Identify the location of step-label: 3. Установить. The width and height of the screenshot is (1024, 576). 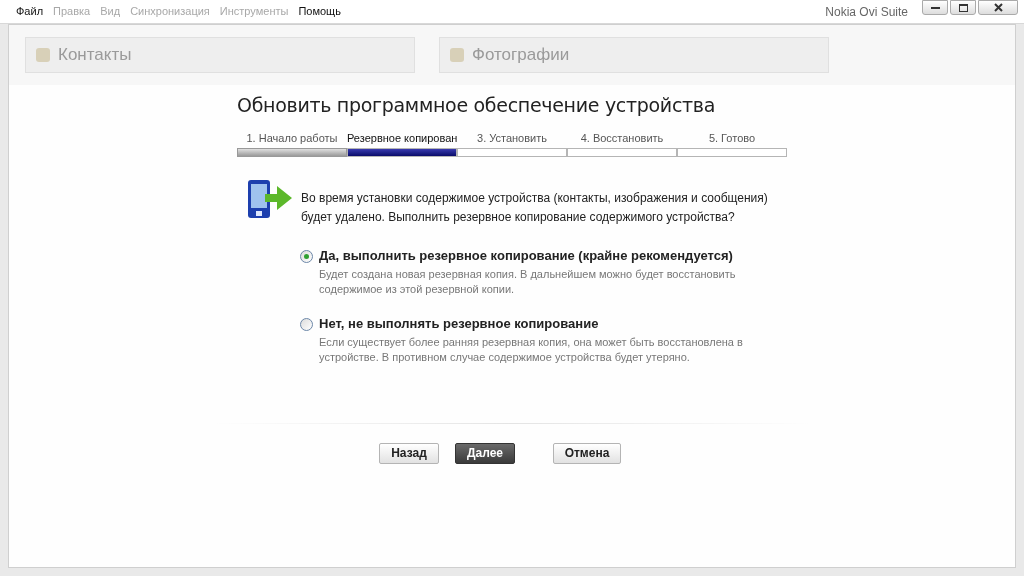
(512, 138).